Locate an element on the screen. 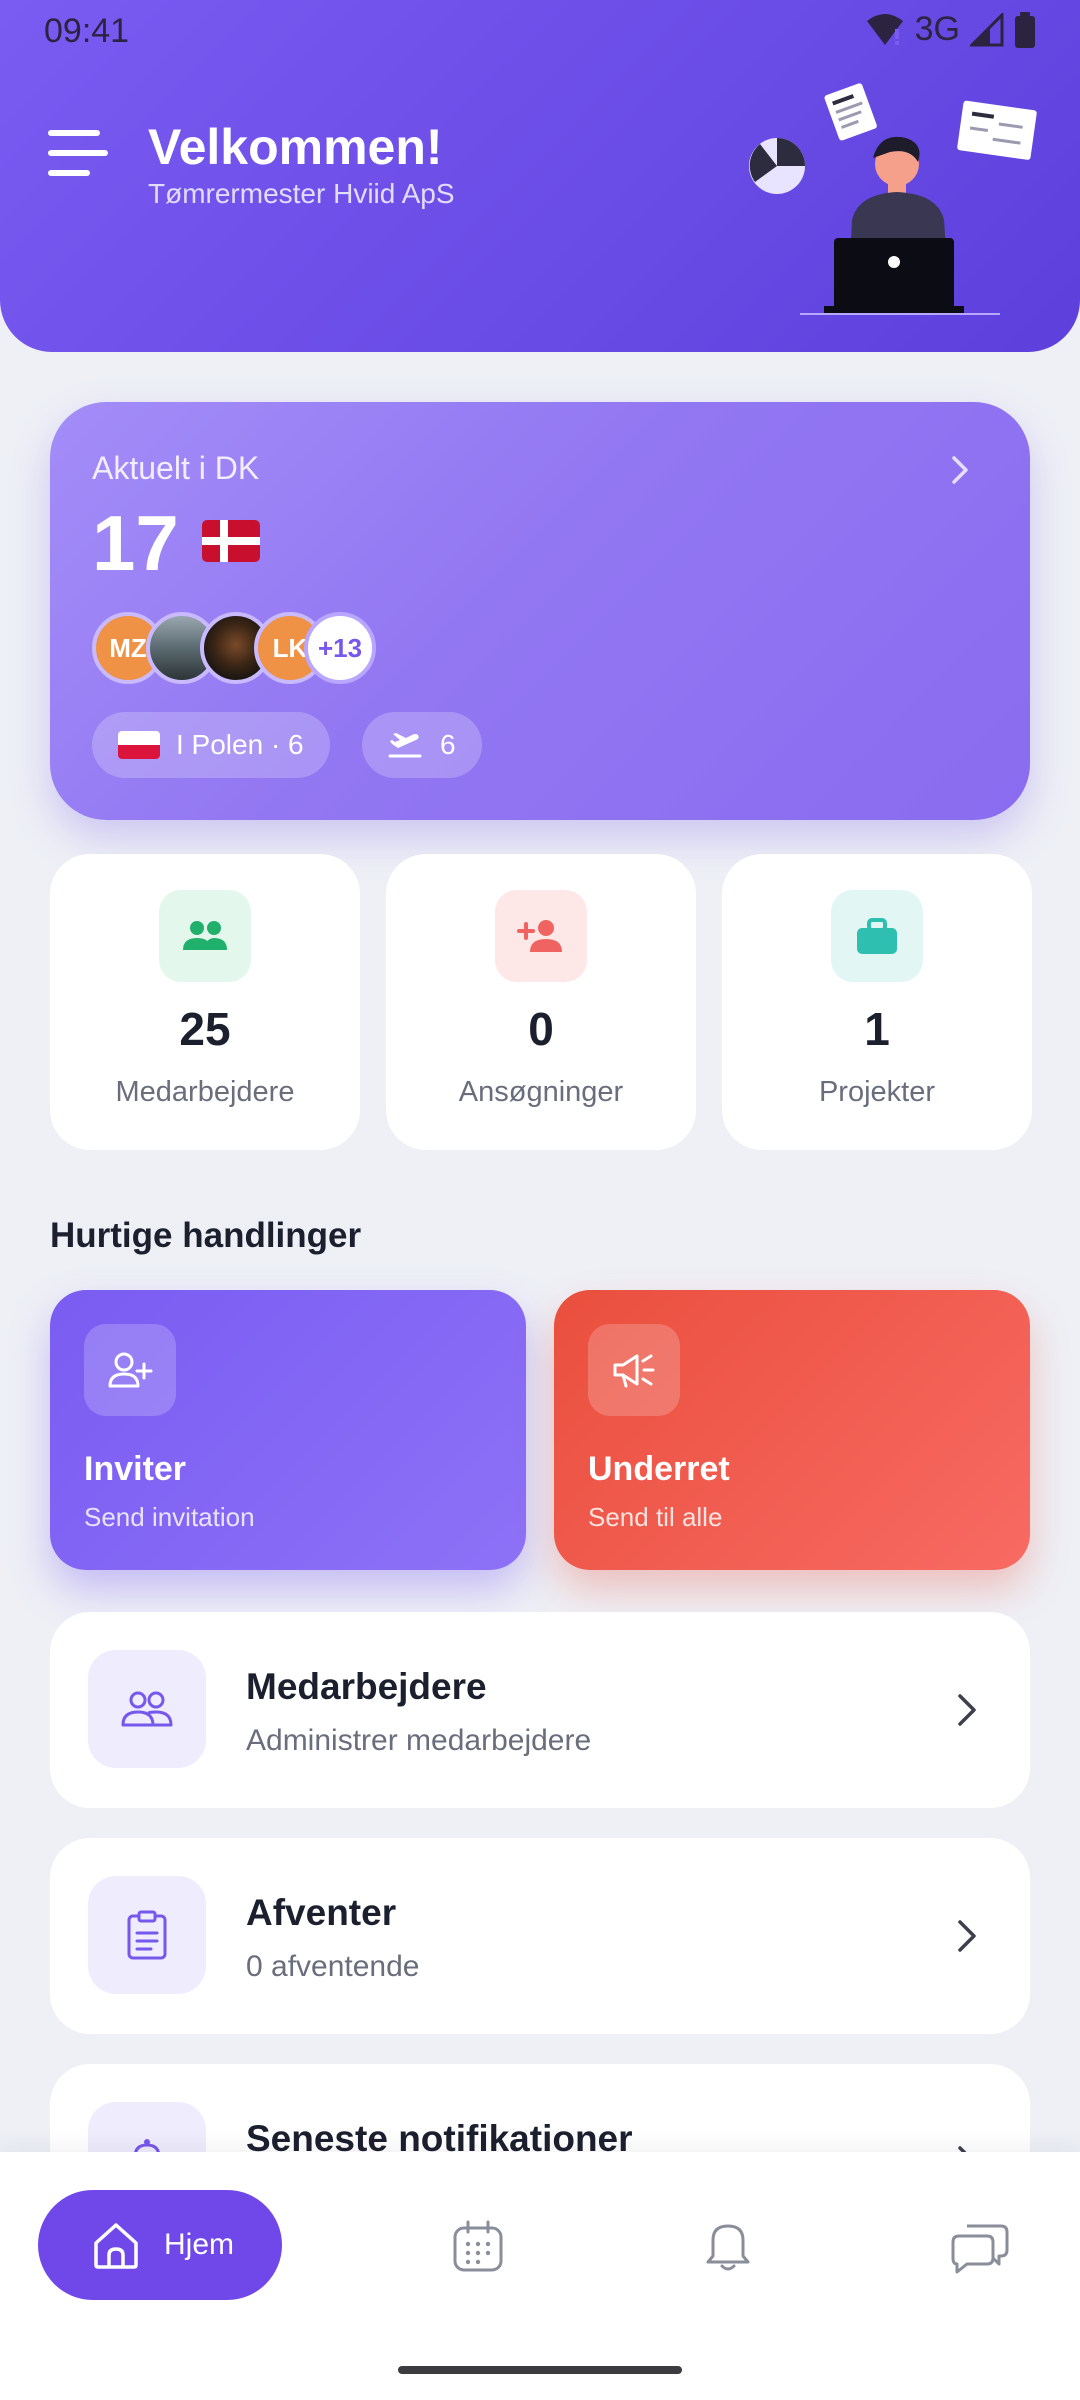 The height and width of the screenshot is (2400, 1080). nav-home-tab: Hjem is located at coordinates (160, 2245).